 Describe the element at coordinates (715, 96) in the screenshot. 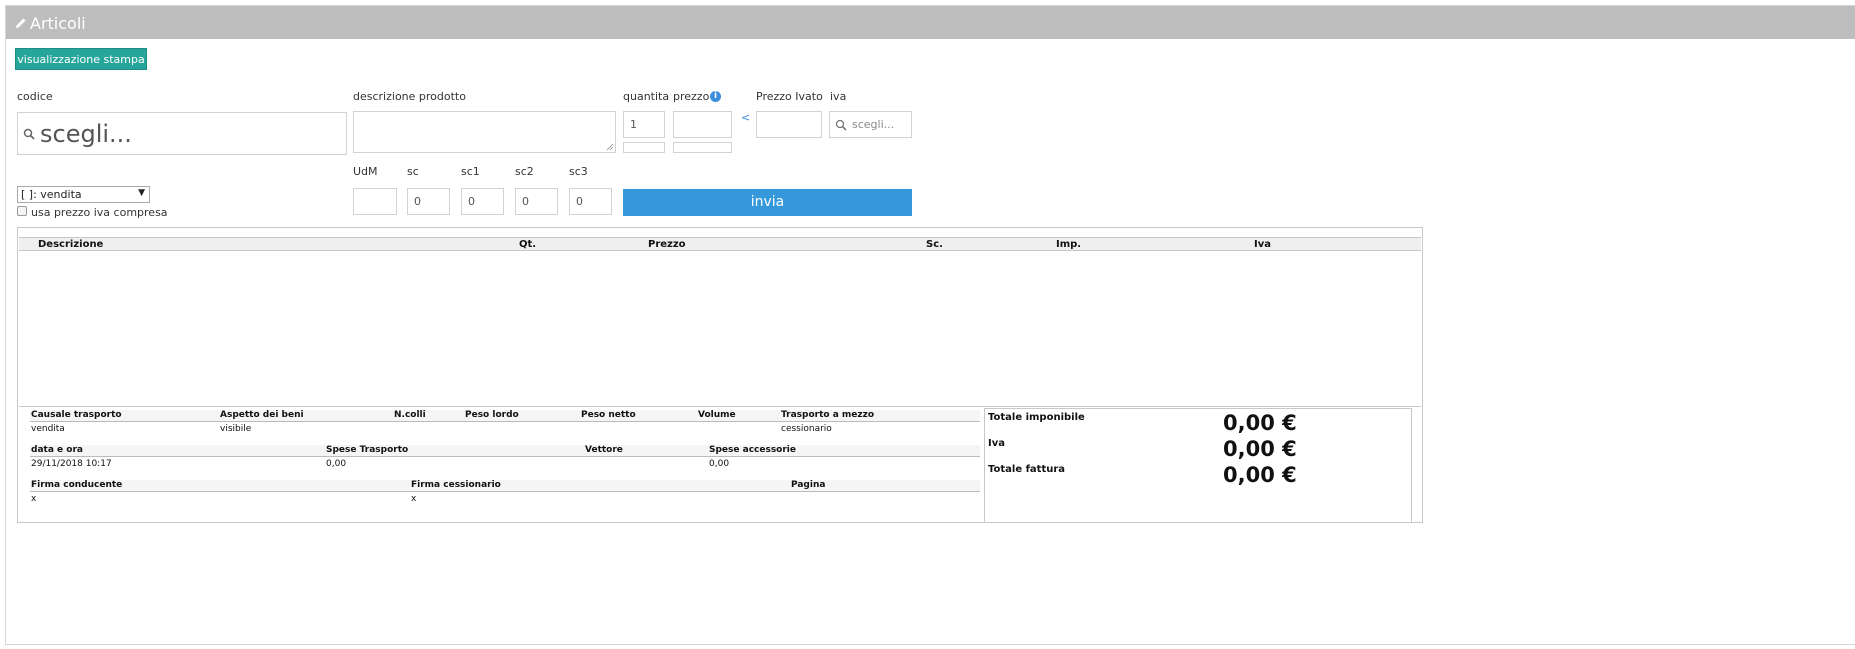

I see `info-icon: i` at that location.